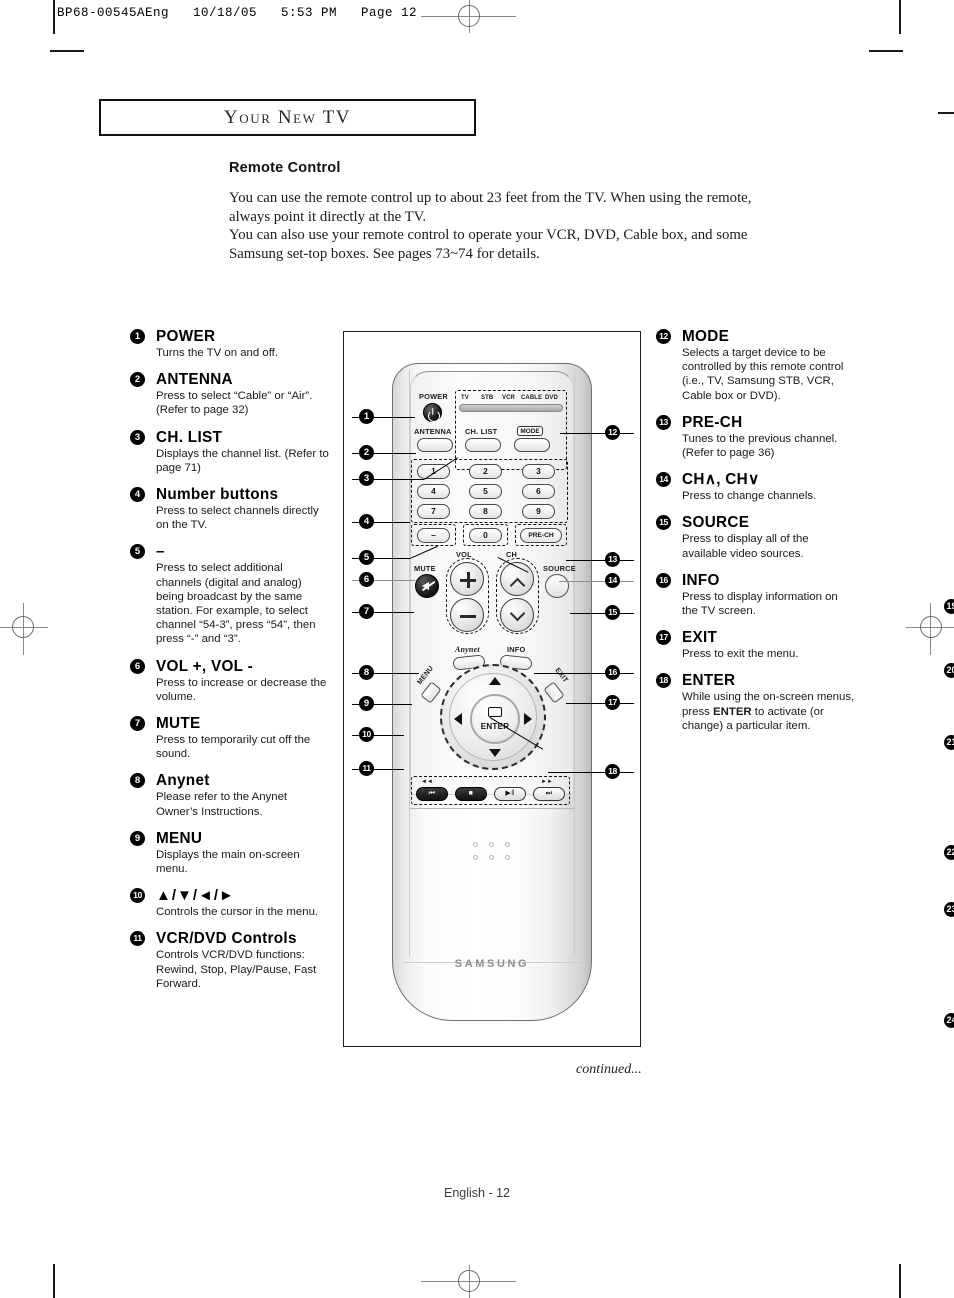 This screenshot has height=1298, width=954. Describe the element at coordinates (532, 445) in the screenshot. I see `mode-button` at that location.